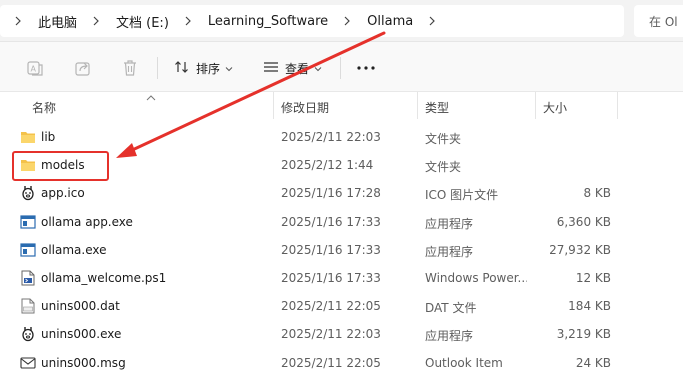  Describe the element at coordinates (593, 362) in the screenshot. I see `file-size: 24 KB` at that location.